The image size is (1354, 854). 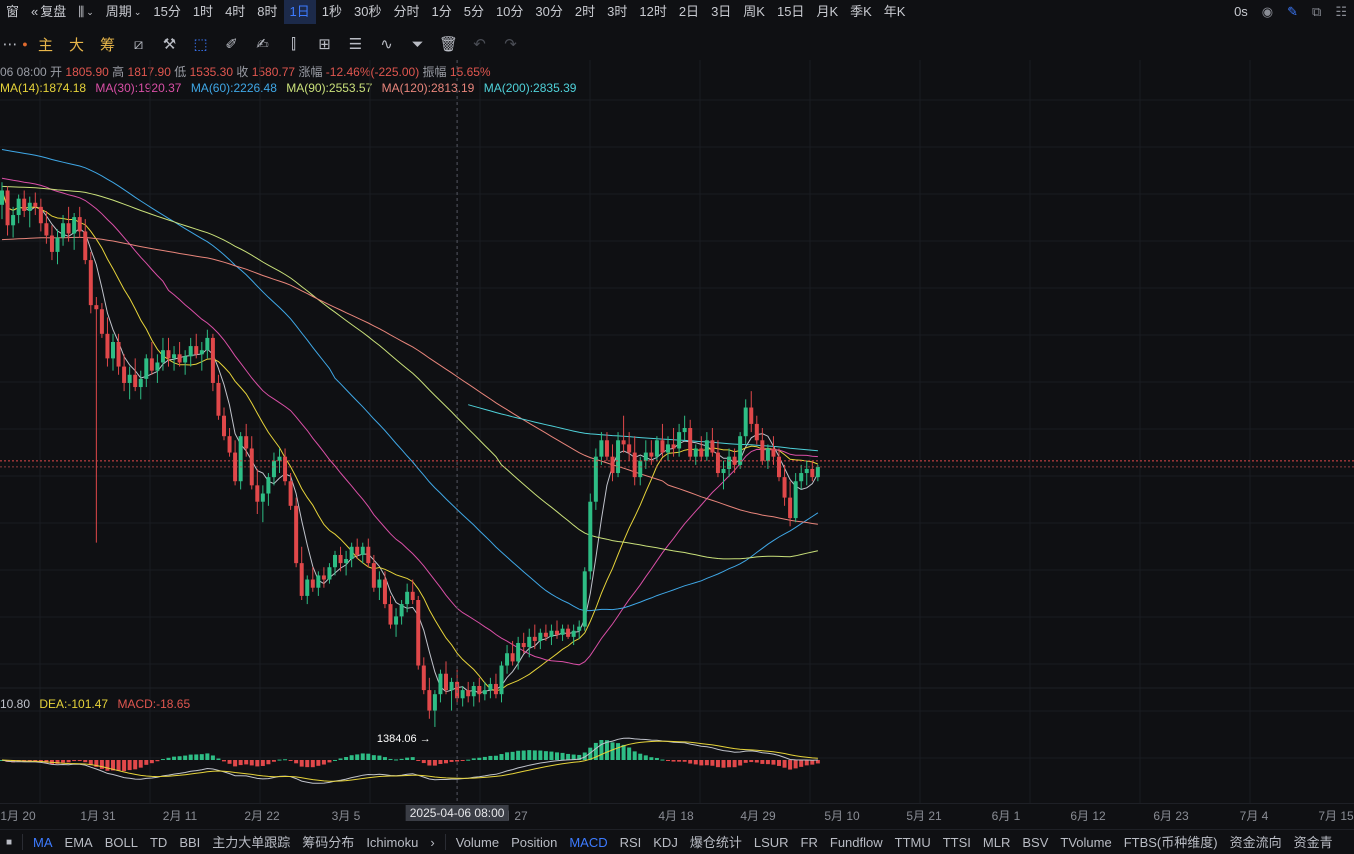 I want to click on main-indicator-5: 主力大单跟踪, so click(x=251, y=842).